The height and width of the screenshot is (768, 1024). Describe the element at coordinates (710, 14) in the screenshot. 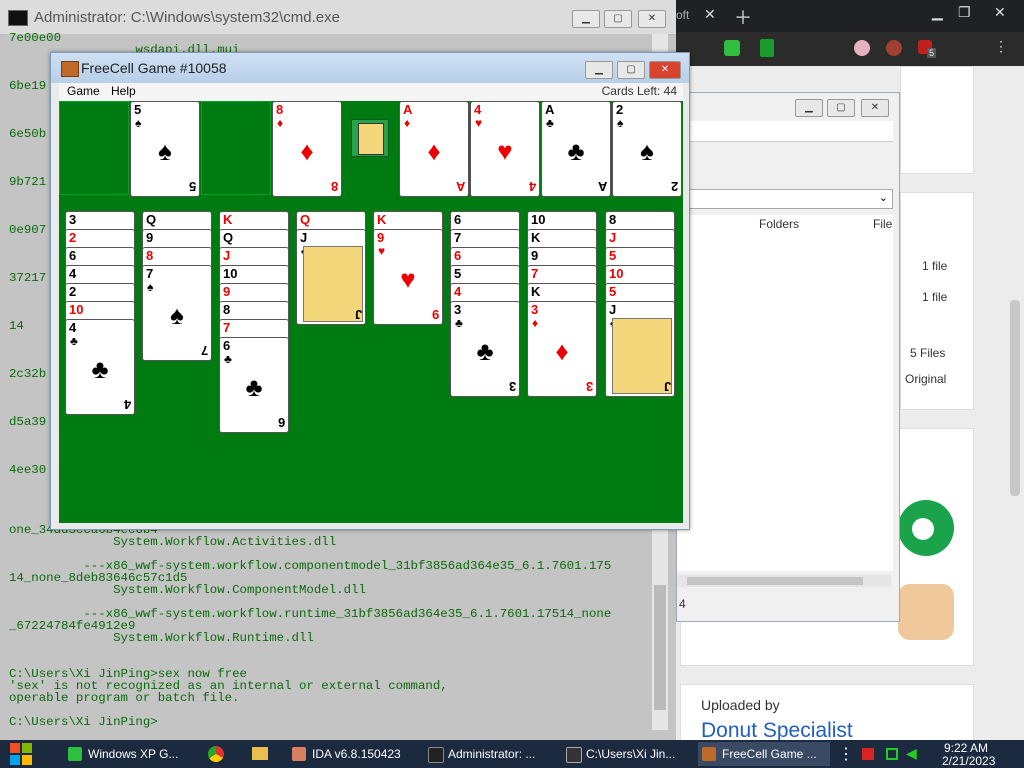

I see `close-tab-icon: ✕` at that location.